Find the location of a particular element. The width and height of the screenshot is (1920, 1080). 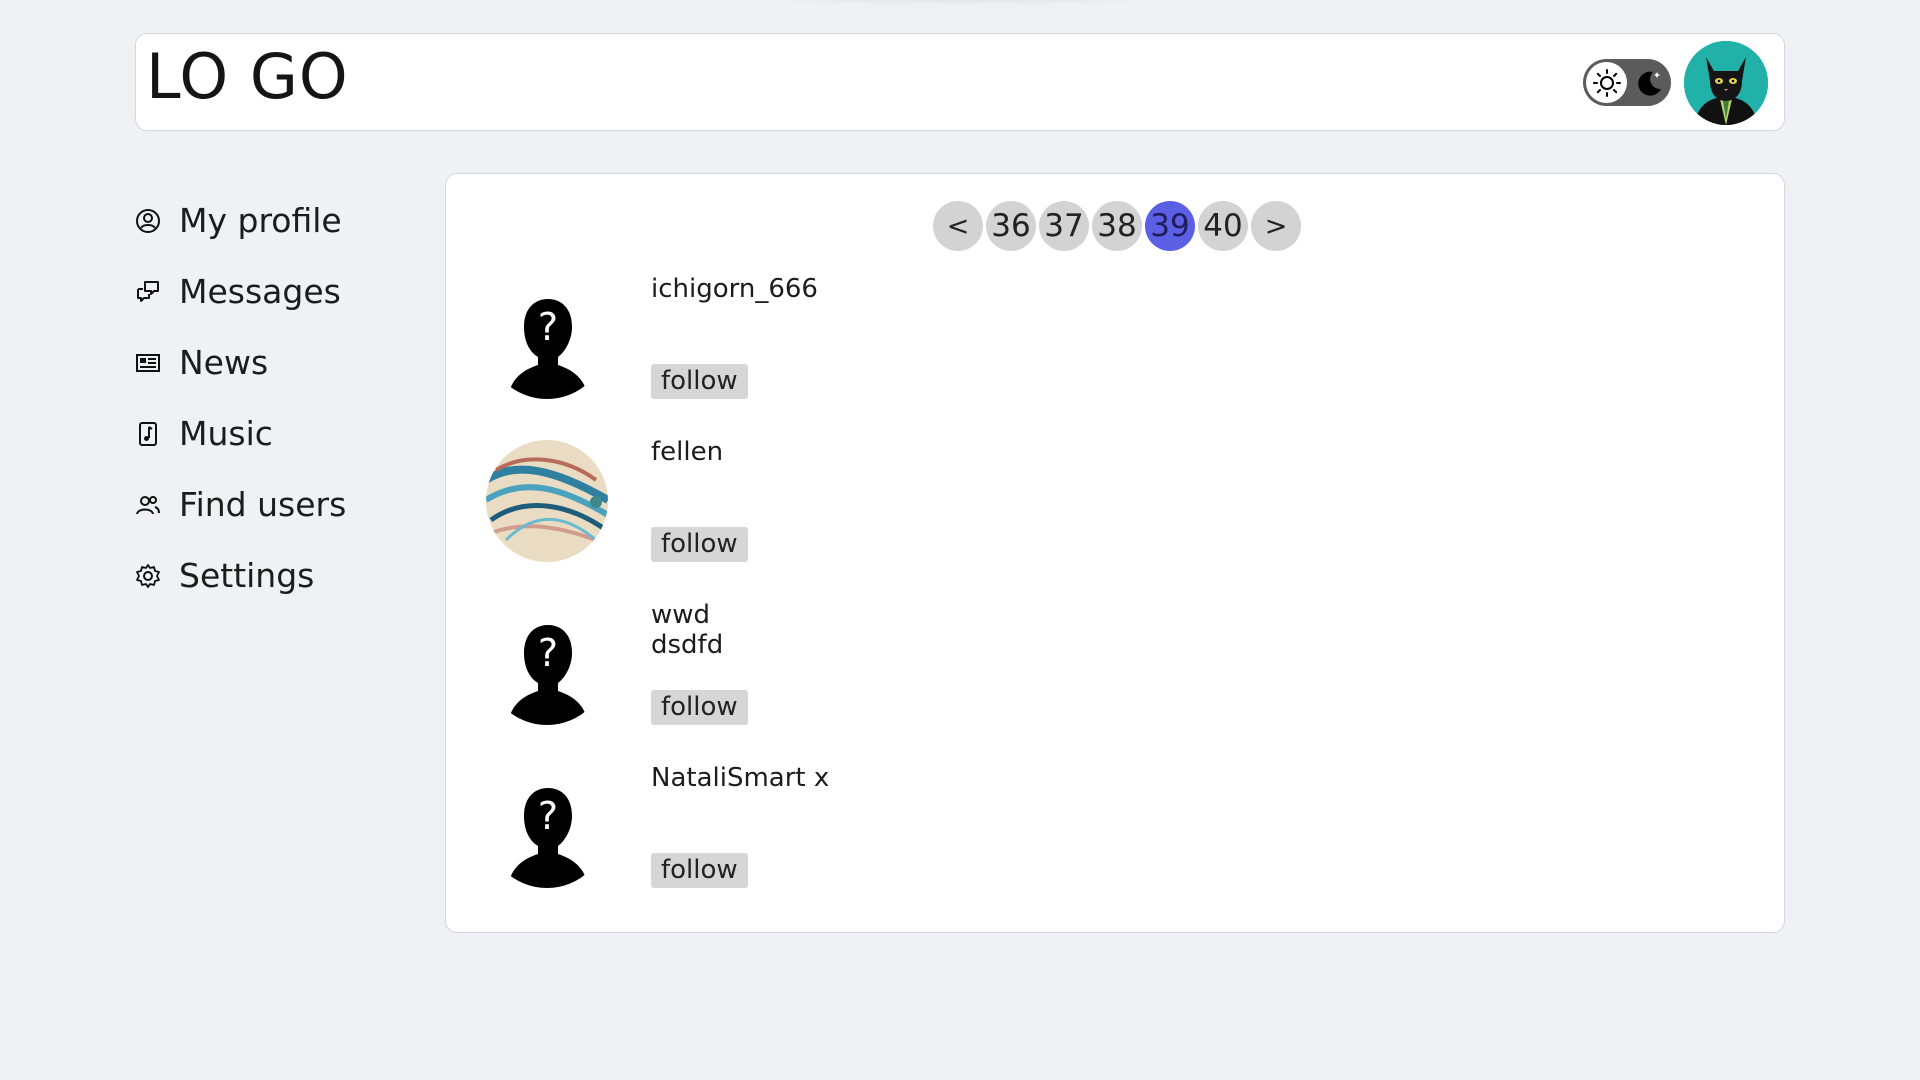

theme-toggle is located at coordinates (1627, 82).